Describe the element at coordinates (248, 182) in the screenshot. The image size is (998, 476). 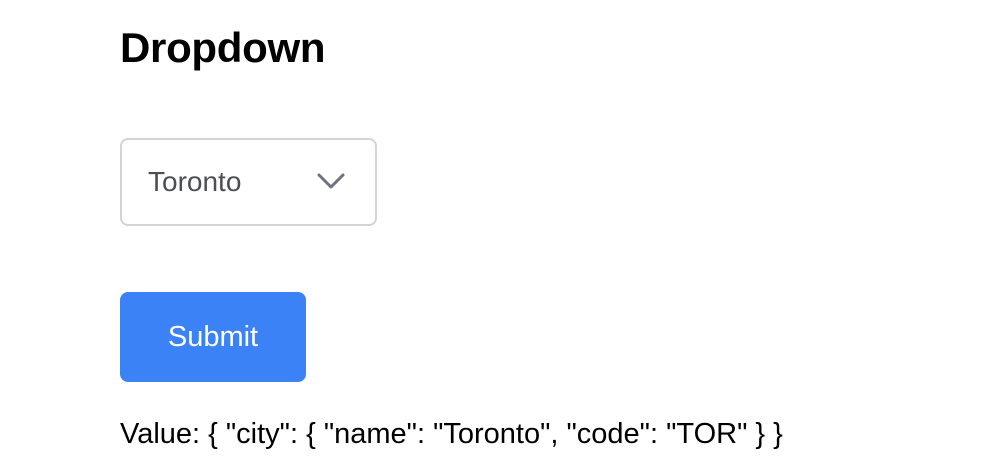
I see `city-dropdown: Toronto` at that location.